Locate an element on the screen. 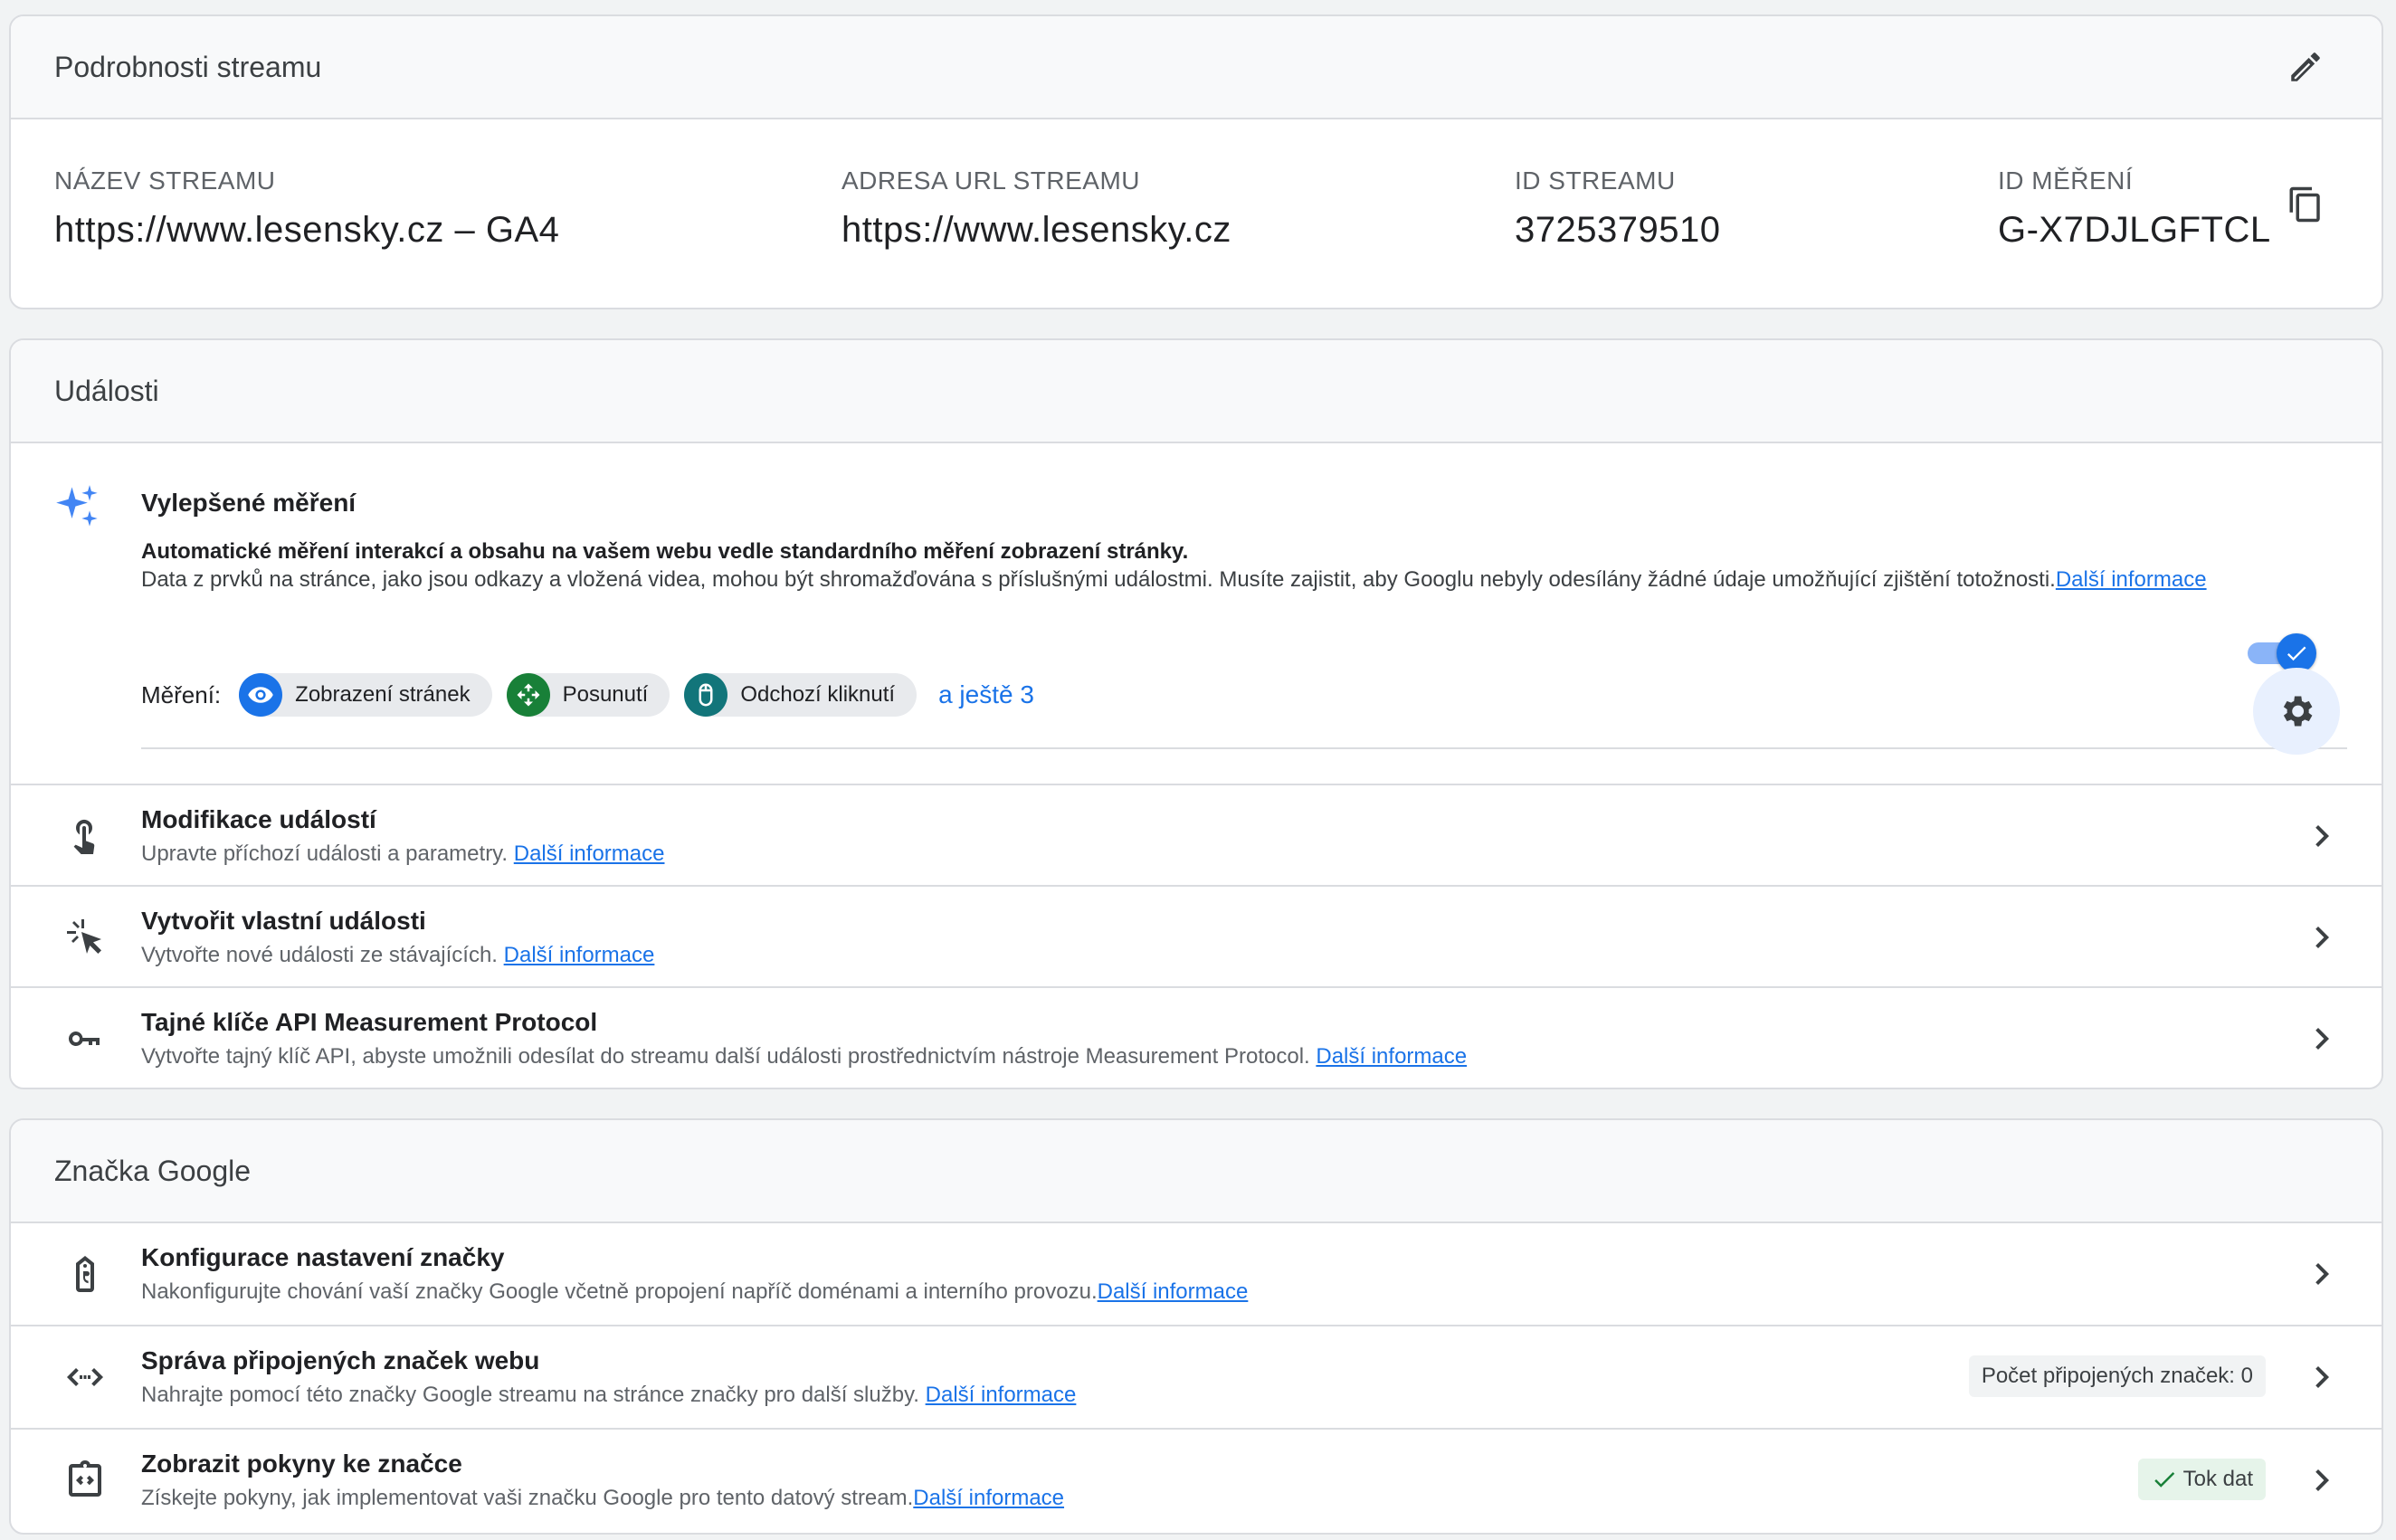 This screenshot has width=2396, height=1540. row-title: Zobrazit pokyny ke značce is located at coordinates (301, 1464).